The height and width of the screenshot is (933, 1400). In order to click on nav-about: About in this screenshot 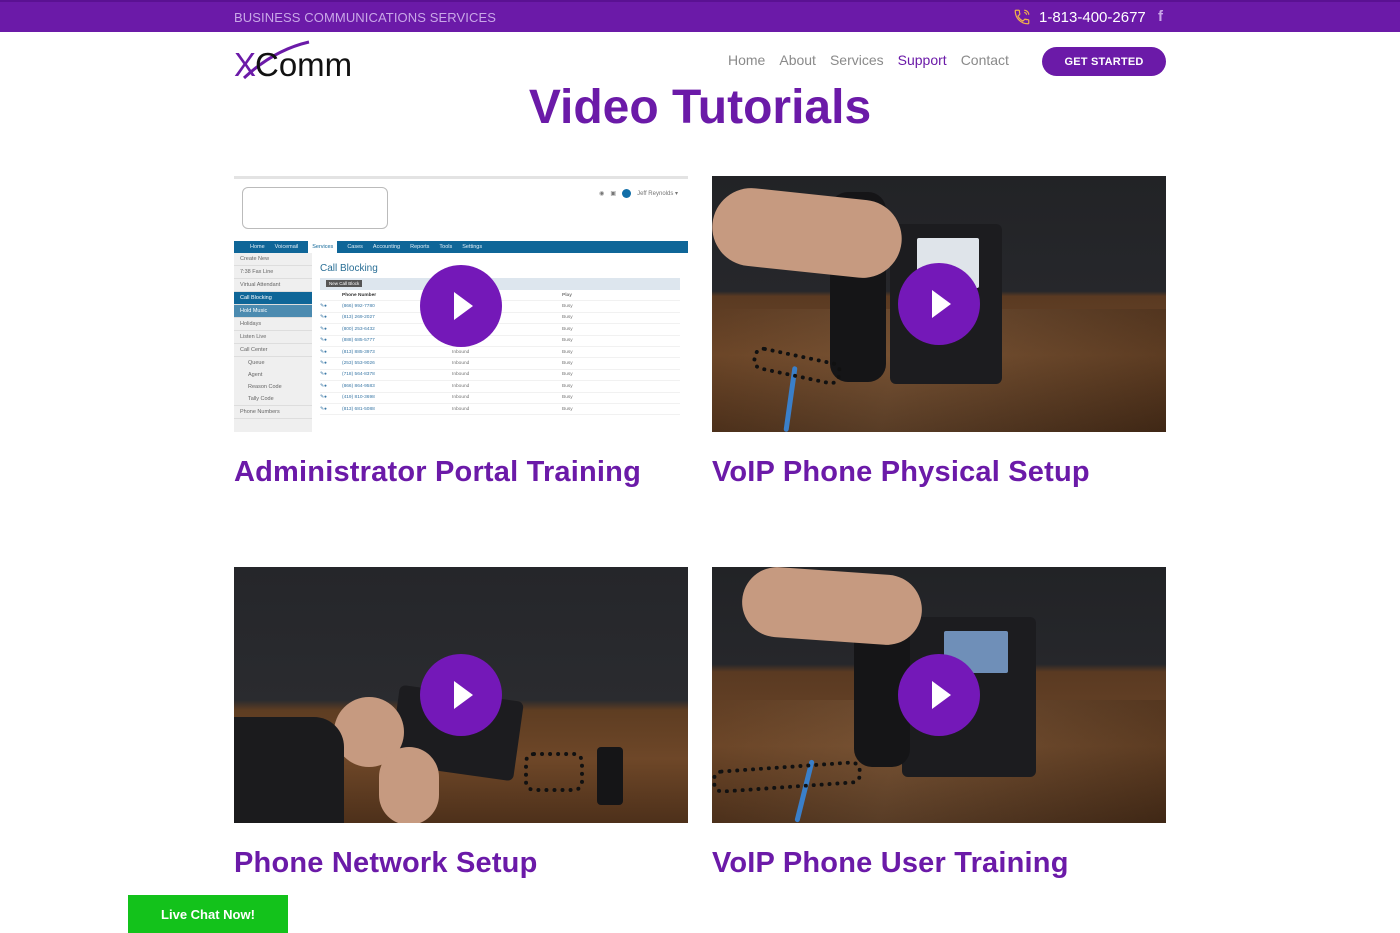, I will do `click(797, 60)`.